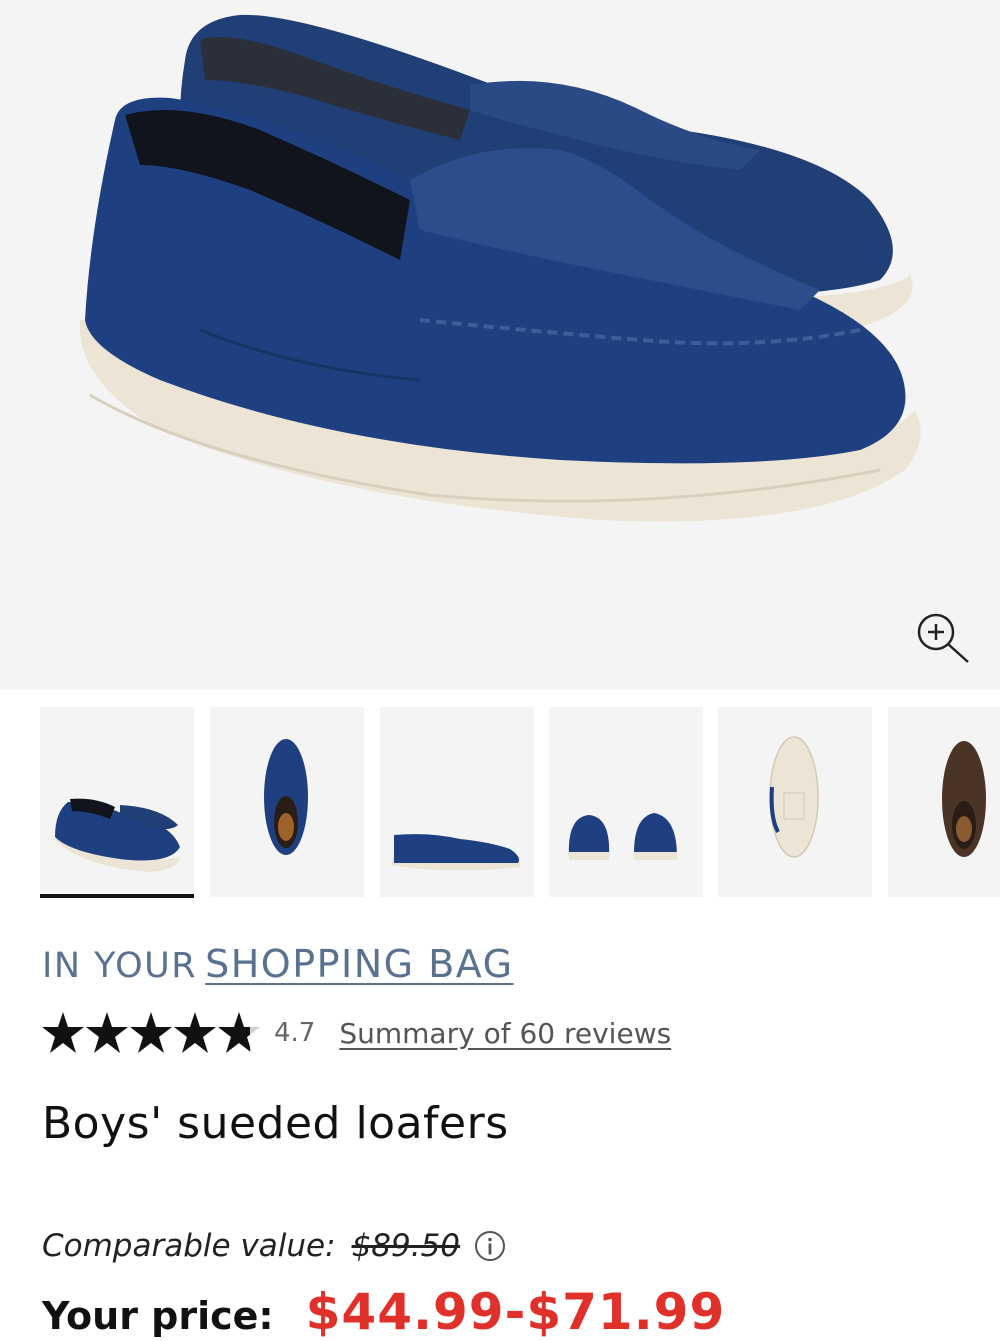 The width and height of the screenshot is (1000, 1341). I want to click on thumbnail-brown-variant, so click(944, 802).